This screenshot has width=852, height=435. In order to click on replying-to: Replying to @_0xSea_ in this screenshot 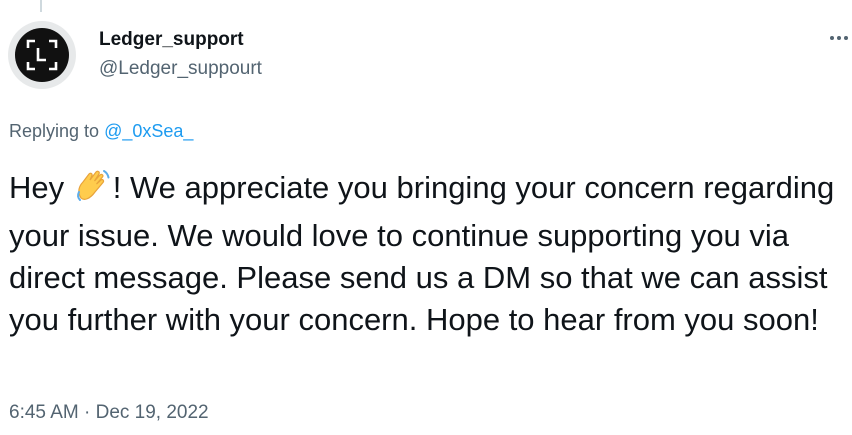, I will do `click(101, 131)`.